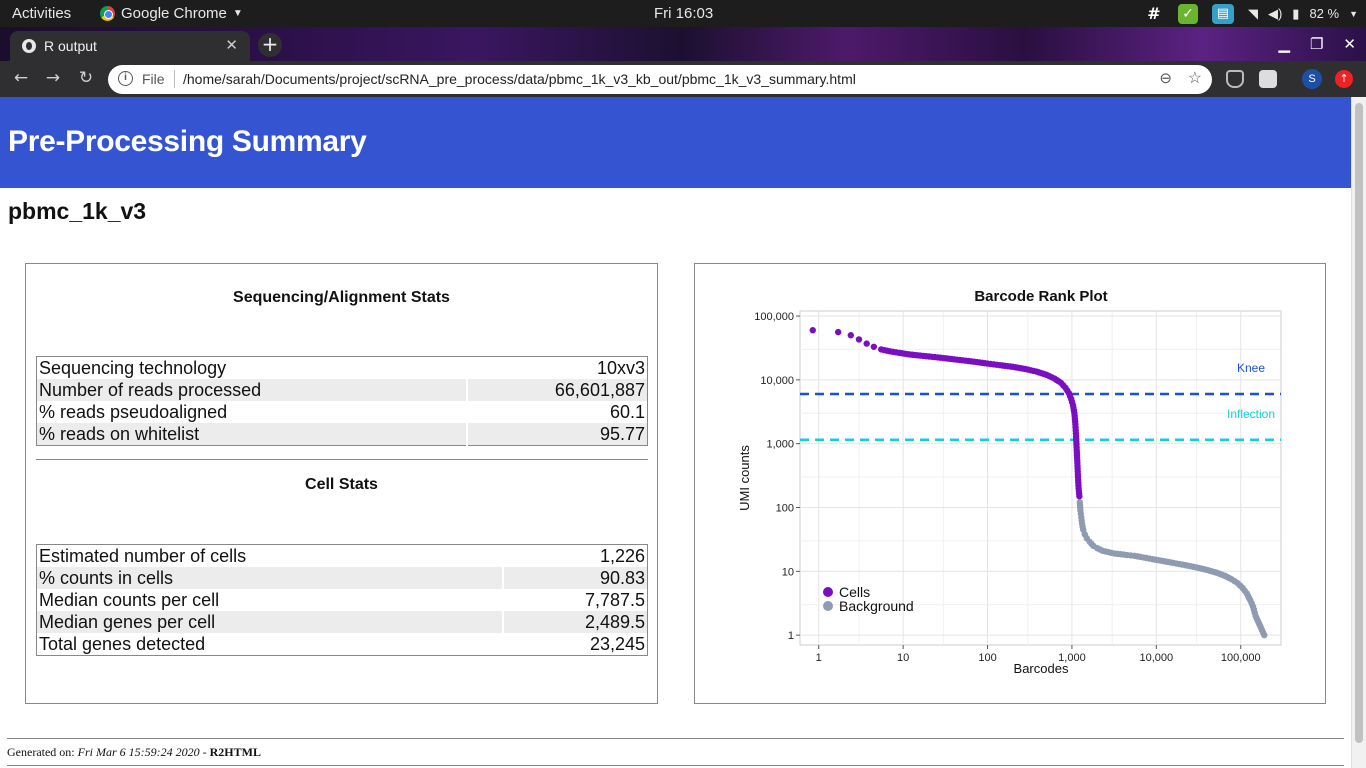 The image size is (1366, 768). Describe the element at coordinates (342, 368) in the screenshot. I see `table-row: Sequencing technology 10xv3` at that location.